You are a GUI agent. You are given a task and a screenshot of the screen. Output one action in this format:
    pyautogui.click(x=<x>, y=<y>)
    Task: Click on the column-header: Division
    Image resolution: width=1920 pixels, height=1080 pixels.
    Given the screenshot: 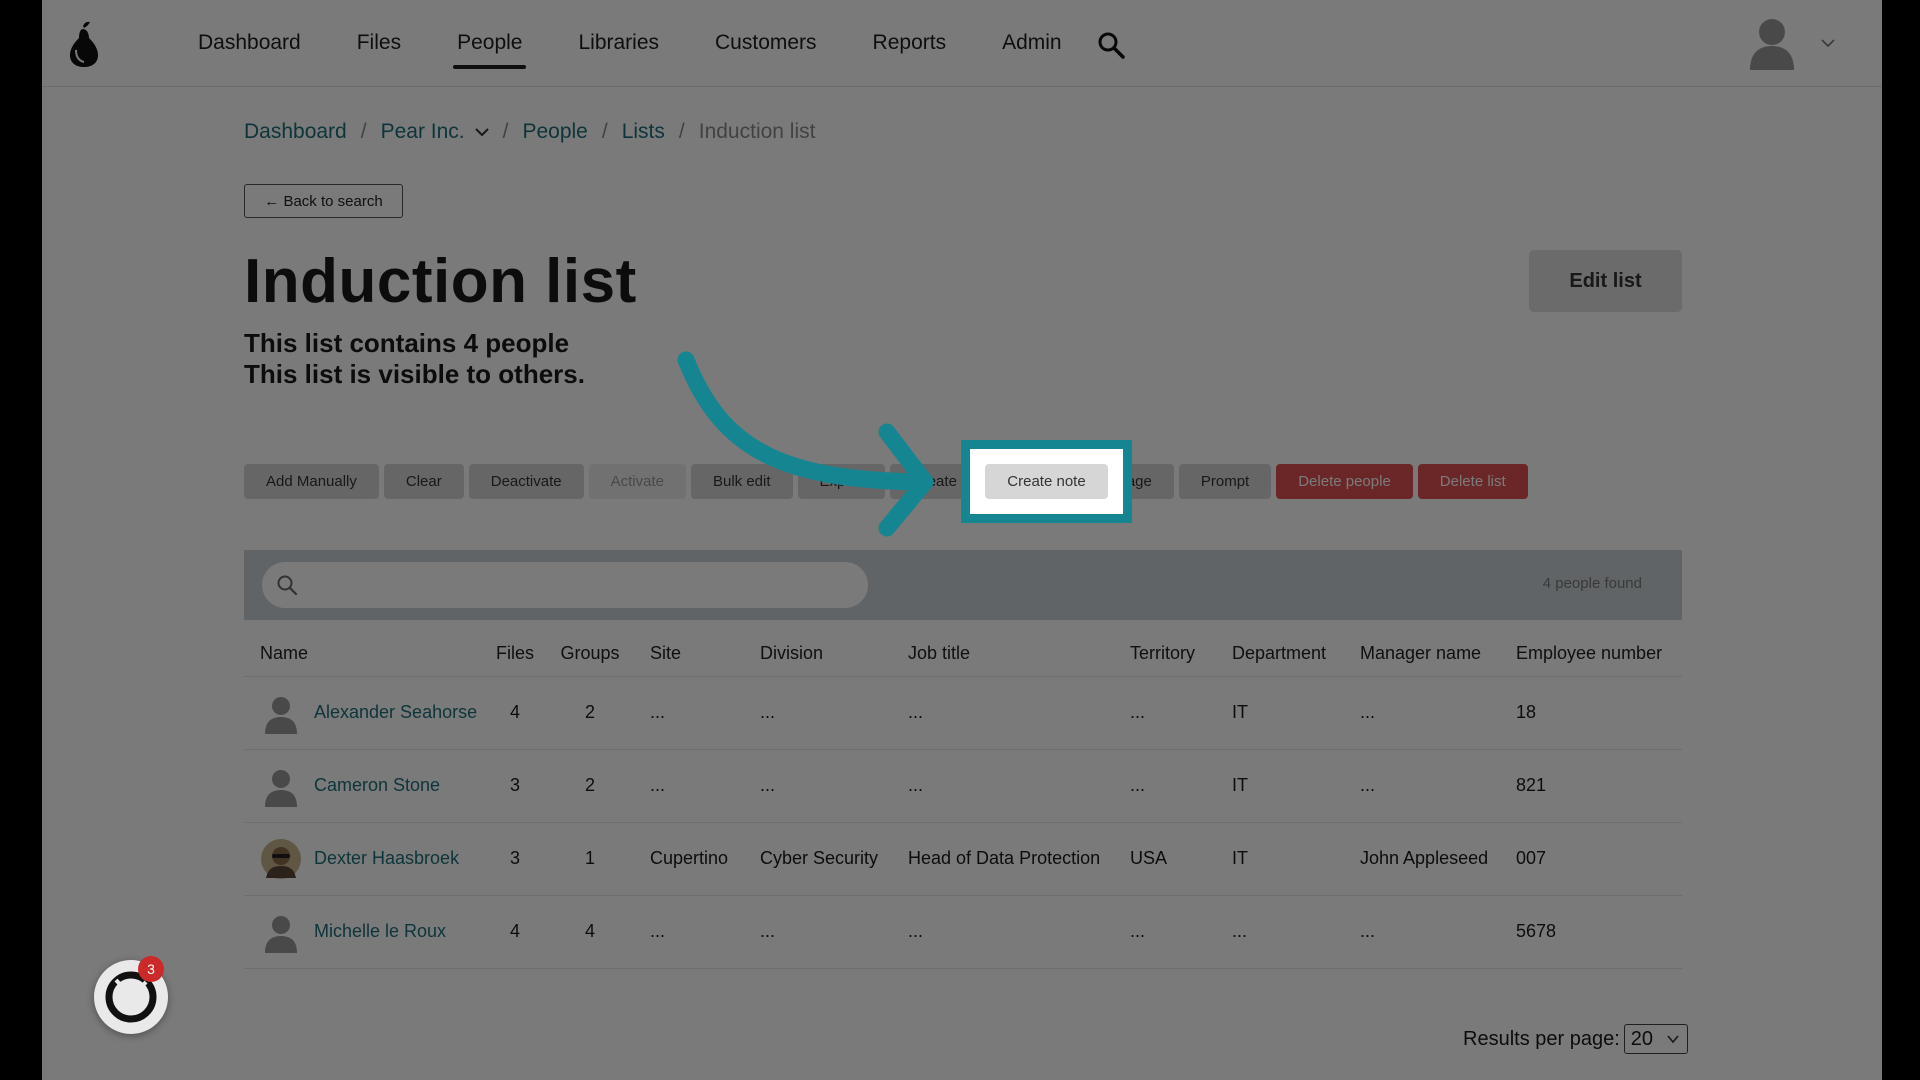 What is the action you would take?
    pyautogui.click(x=818, y=654)
    